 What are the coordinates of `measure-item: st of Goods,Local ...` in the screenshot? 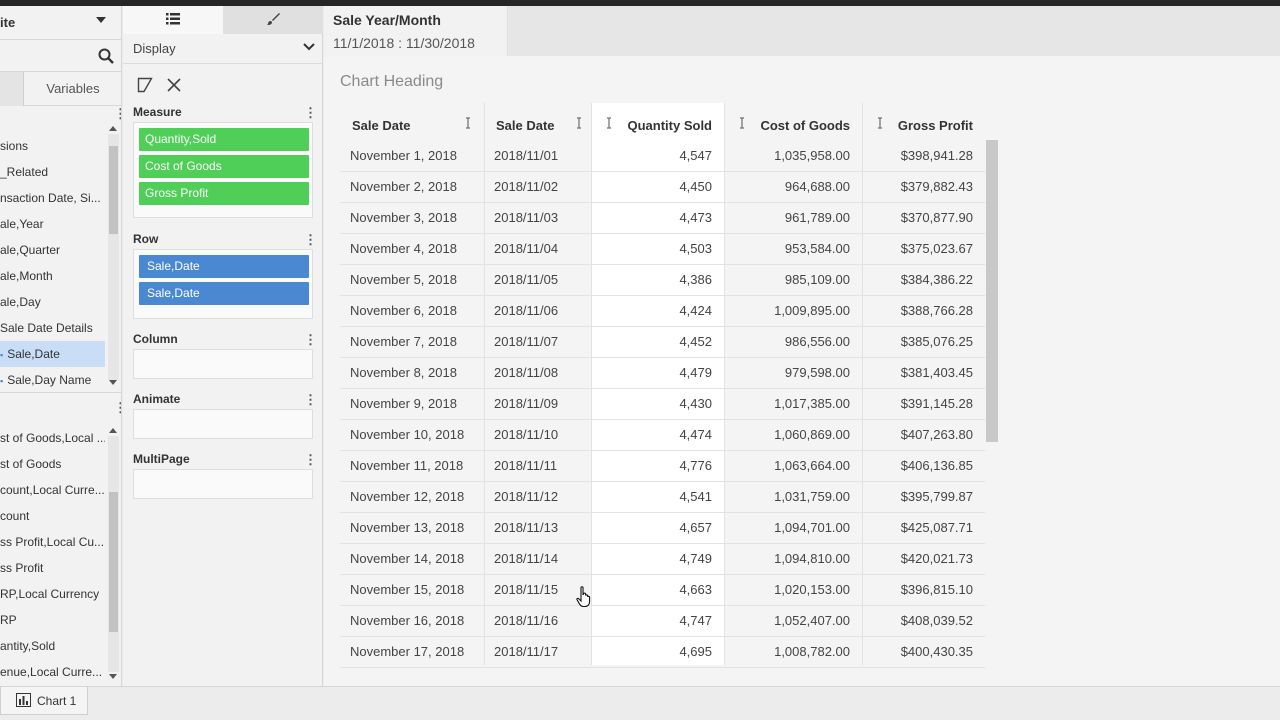 It's located at (52, 438).